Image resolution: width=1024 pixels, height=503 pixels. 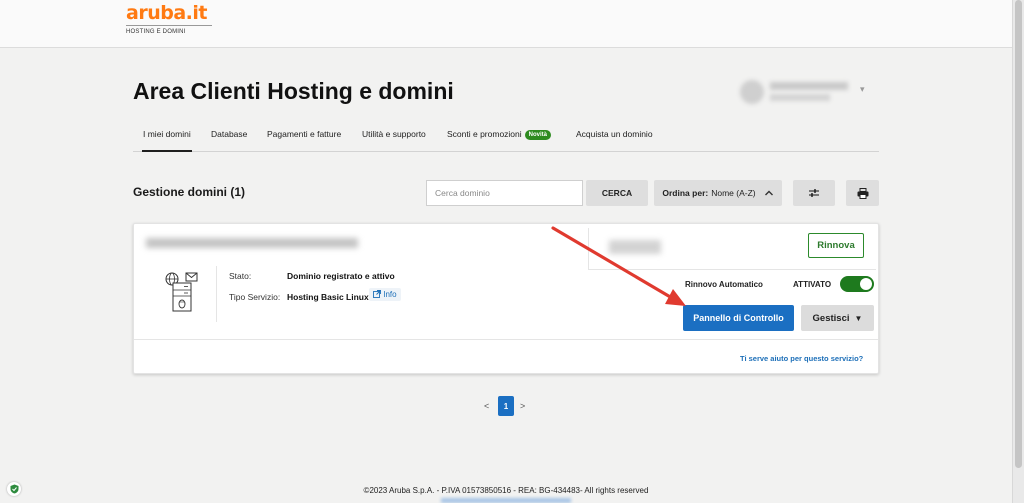 What do you see at coordinates (801, 358) in the screenshot?
I see `help-link: Ti serve aiuto per questo servizio?` at bounding box center [801, 358].